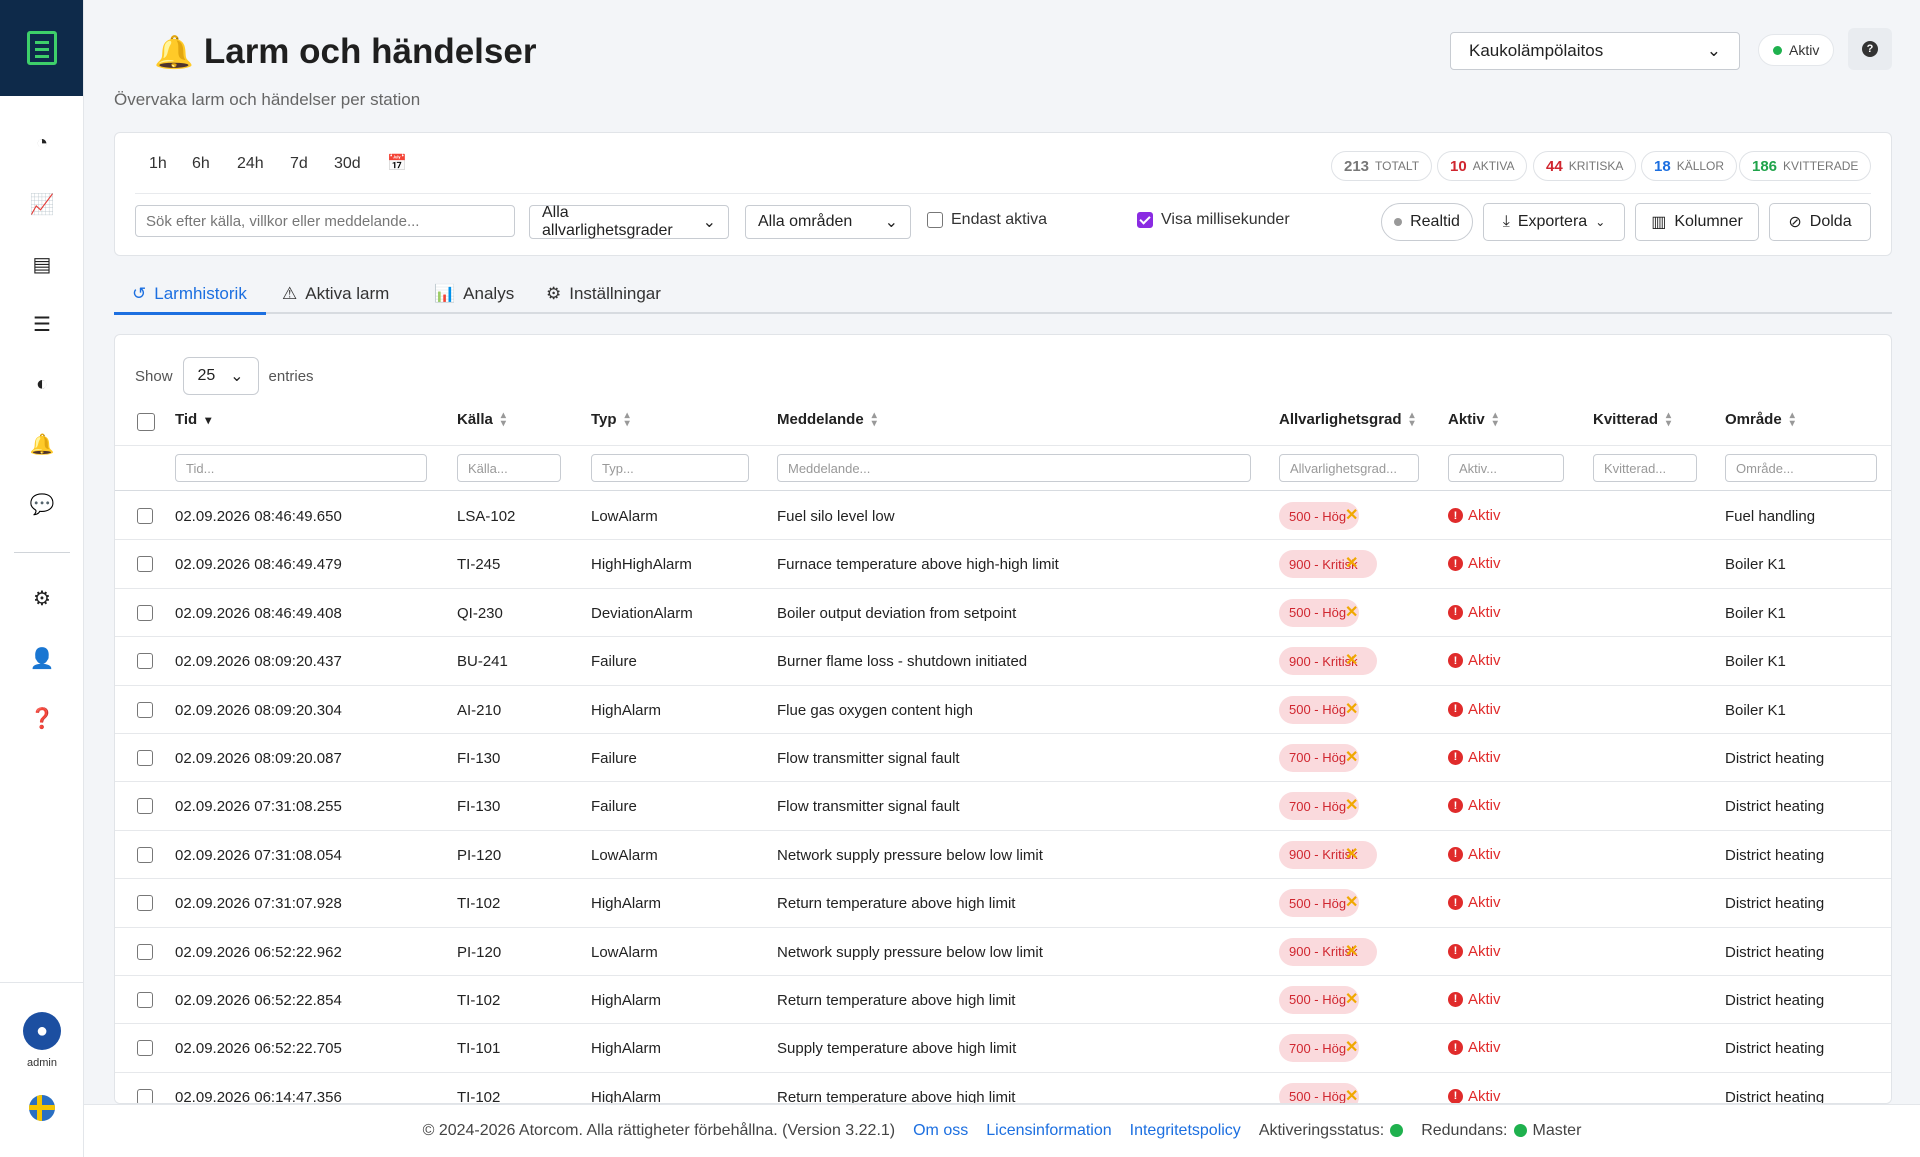 The image size is (1920, 1157). What do you see at coordinates (42, 1108) in the screenshot?
I see `swedish-flag-icon` at bounding box center [42, 1108].